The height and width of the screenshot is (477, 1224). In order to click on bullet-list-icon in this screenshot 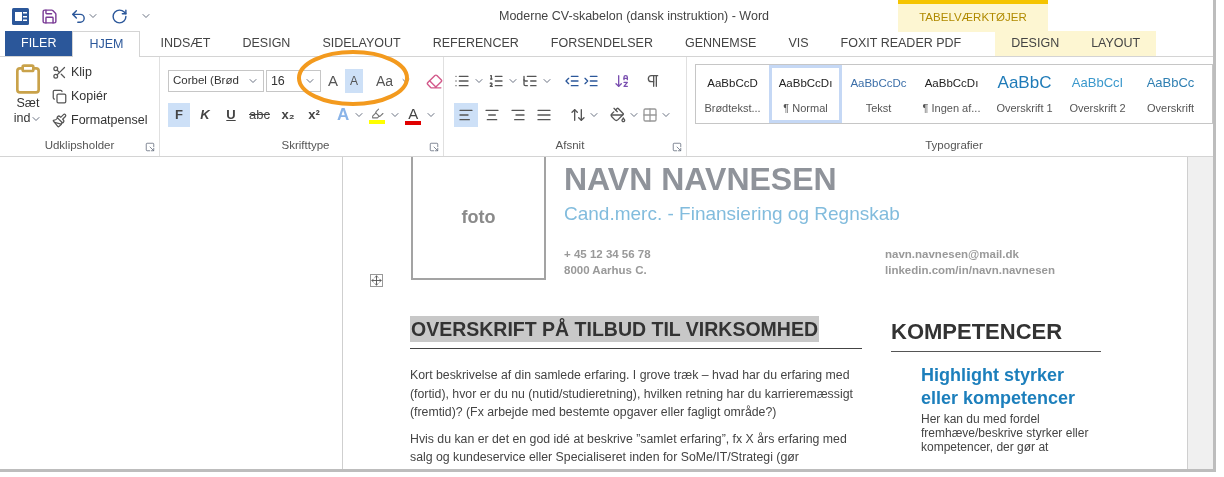, I will do `click(462, 81)`.